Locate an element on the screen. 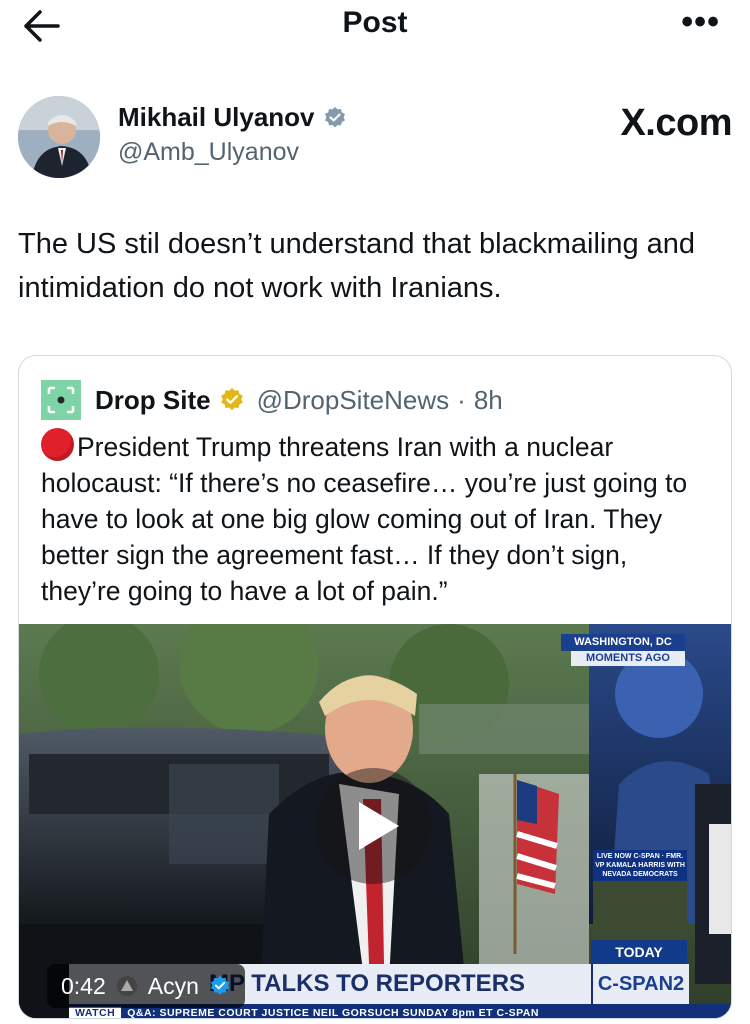  author-name: Mikhail Ulyanov is located at coordinates (232, 117).